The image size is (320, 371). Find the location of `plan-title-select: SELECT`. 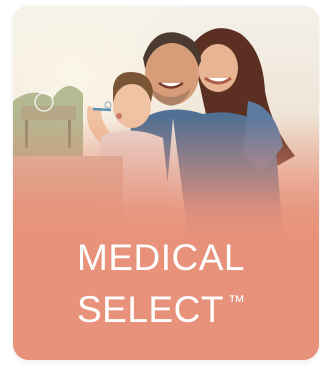

plan-title-select: SELECT is located at coordinates (150, 309).